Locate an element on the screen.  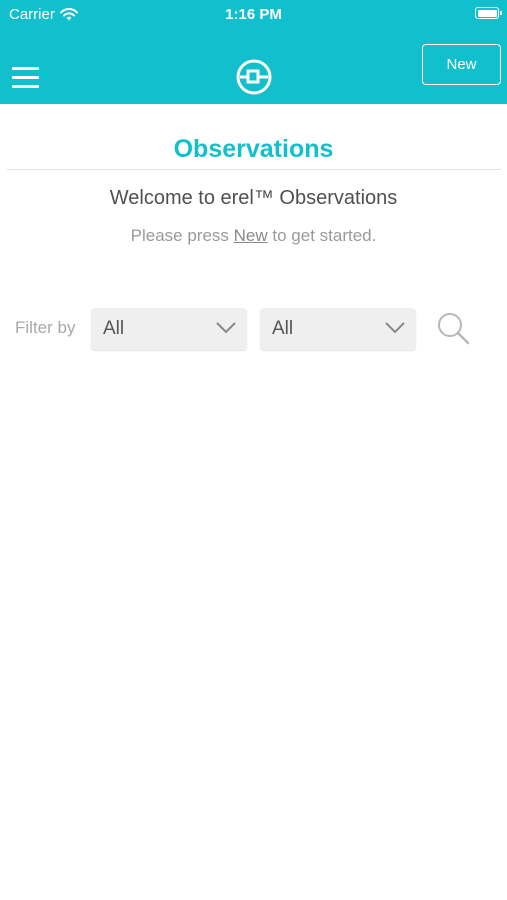
new-button: New is located at coordinates (461, 64).